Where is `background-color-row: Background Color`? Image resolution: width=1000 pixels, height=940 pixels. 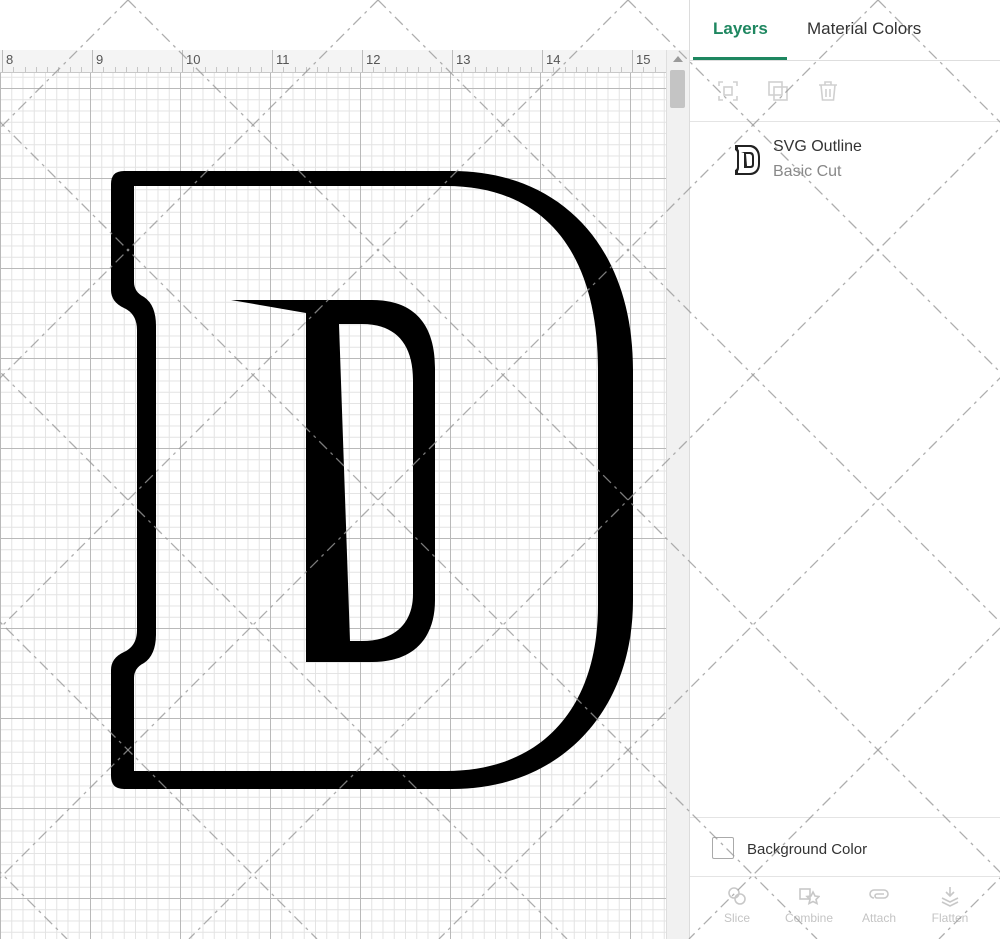
background-color-row: Background Color is located at coordinates (845, 846).